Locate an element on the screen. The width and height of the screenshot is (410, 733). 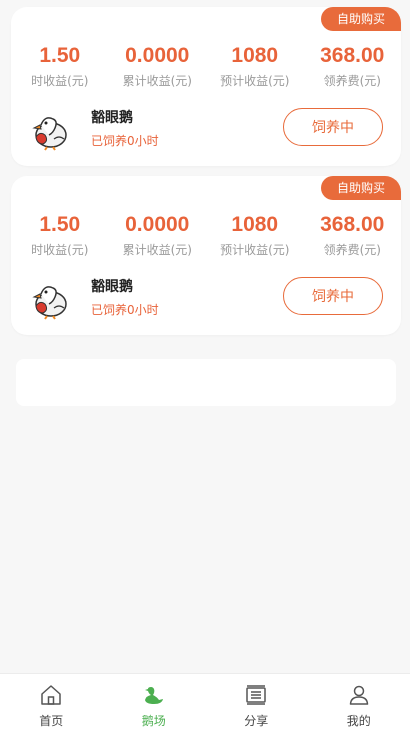
goose-icon is located at coordinates (153, 695).